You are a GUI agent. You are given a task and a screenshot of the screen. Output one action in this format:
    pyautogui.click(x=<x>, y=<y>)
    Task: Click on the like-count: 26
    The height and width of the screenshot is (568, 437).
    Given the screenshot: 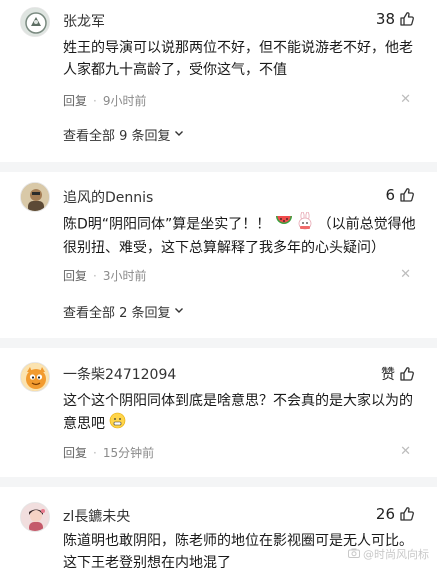 What is the action you would take?
    pyautogui.click(x=395, y=514)
    